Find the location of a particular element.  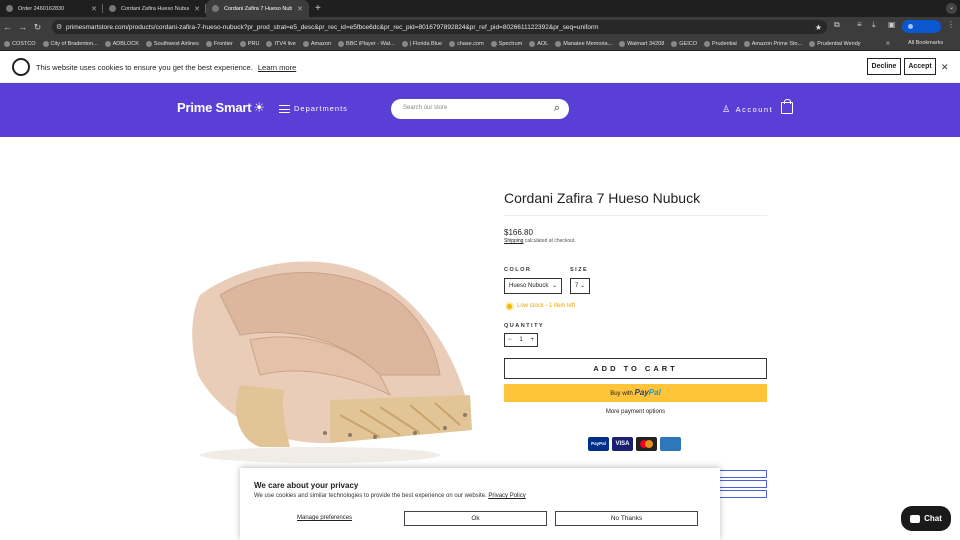

color-value: Hueso Nubuck is located at coordinates (529, 286).